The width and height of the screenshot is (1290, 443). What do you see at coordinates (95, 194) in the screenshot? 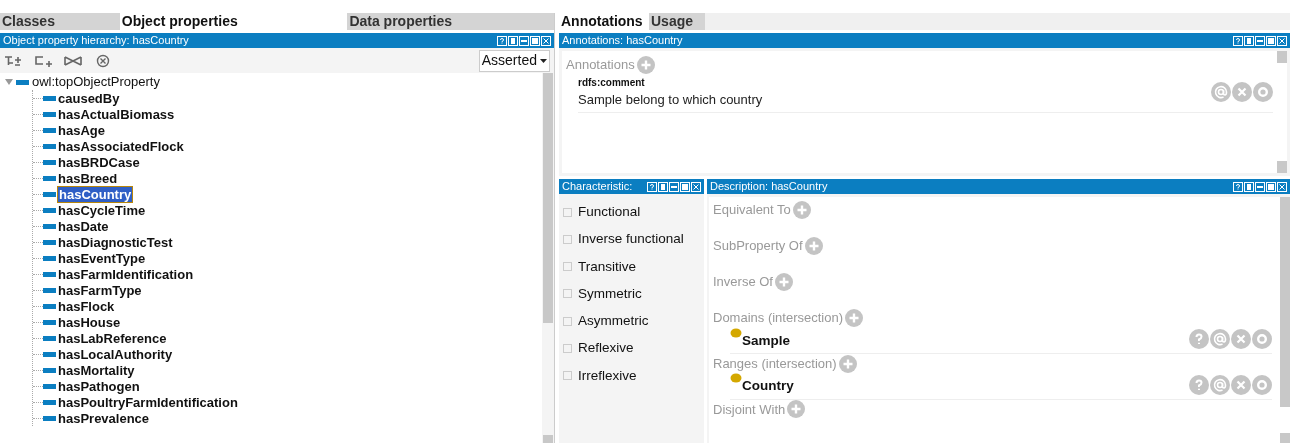
I see `tree-item: hasCountry` at bounding box center [95, 194].